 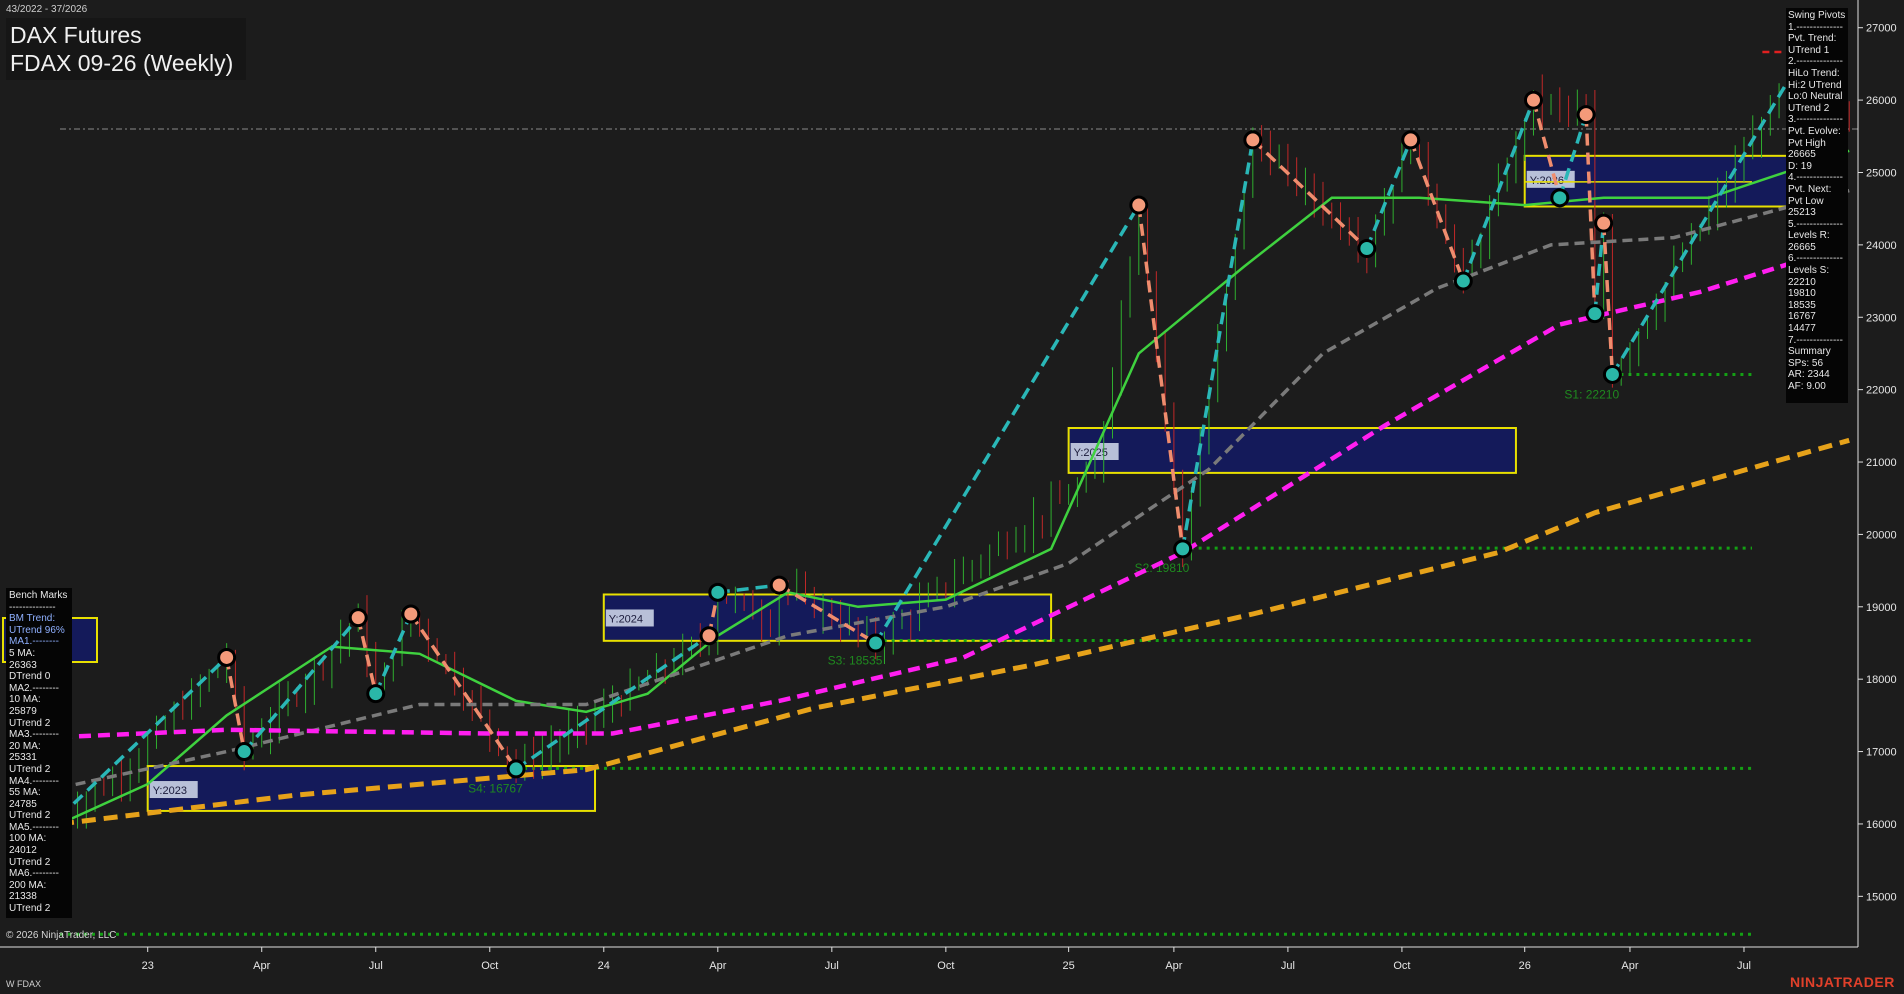 I want to click on date-range: 43/2022 - 37/2026, so click(x=47, y=9).